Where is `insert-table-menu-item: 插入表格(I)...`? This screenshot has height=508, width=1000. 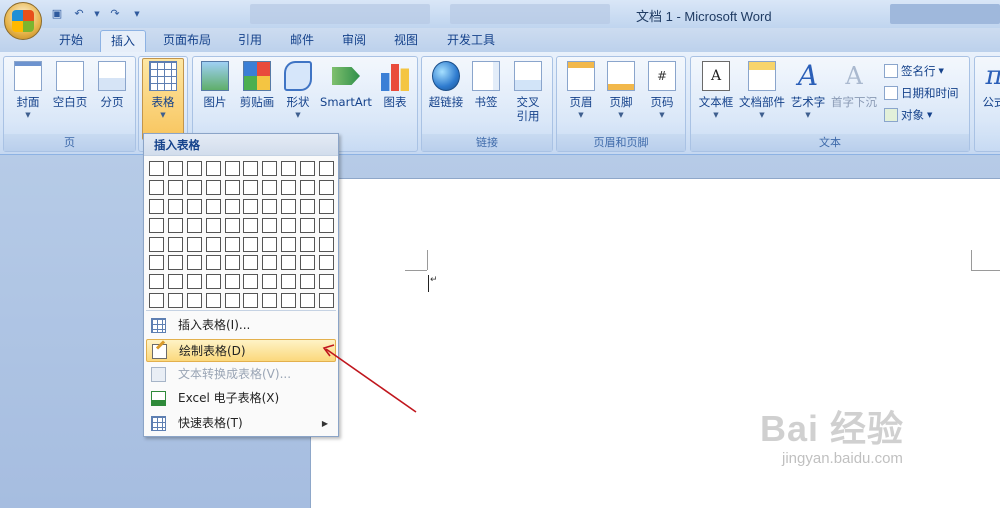
insert-table-menu-item: 插入表格(I)... is located at coordinates (241, 325).